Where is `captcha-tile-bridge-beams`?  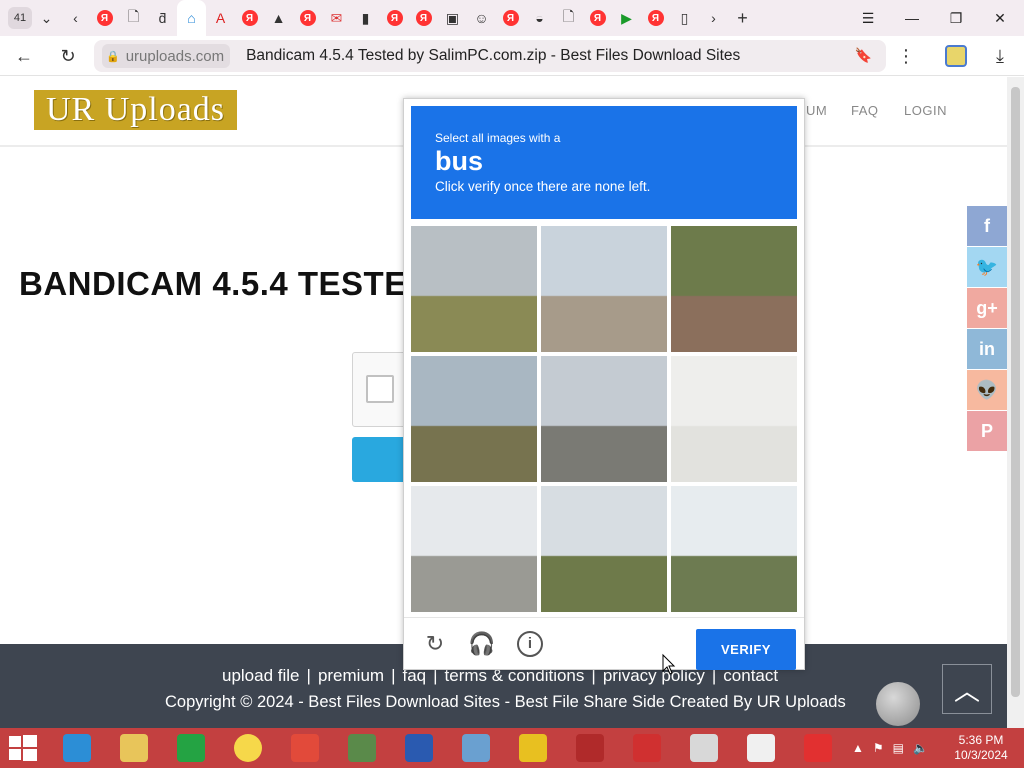 captcha-tile-bridge-beams is located at coordinates (474, 549).